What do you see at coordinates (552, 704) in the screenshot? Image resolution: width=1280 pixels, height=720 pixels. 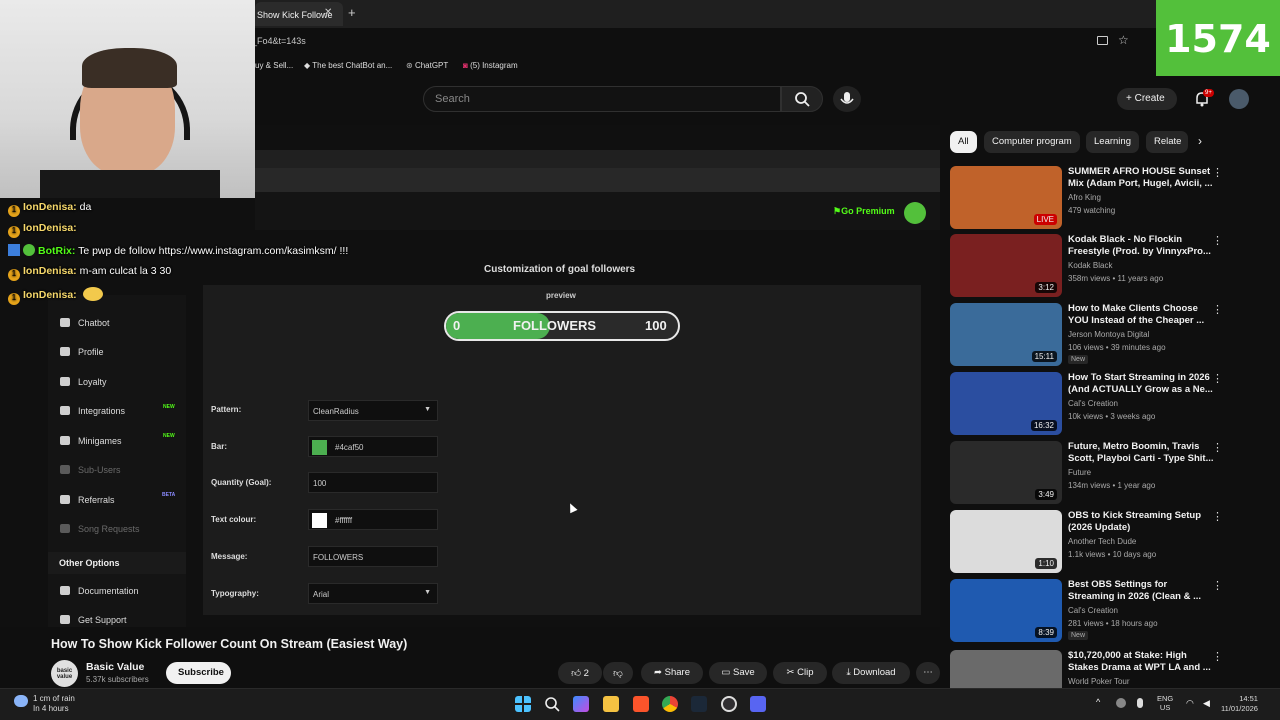 I see `search-icon` at bounding box center [552, 704].